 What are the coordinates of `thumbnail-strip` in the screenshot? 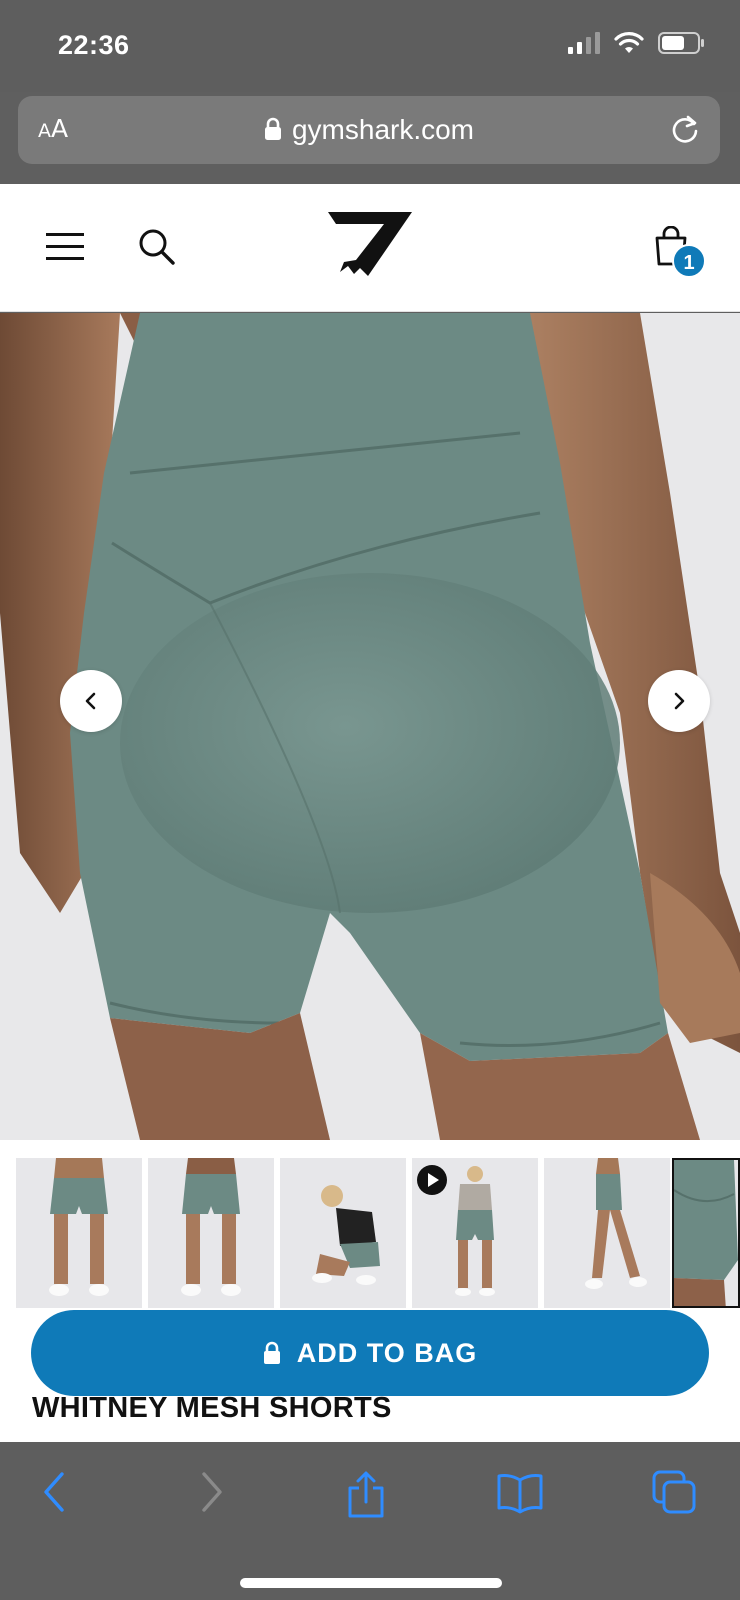 It's located at (370, 1230).